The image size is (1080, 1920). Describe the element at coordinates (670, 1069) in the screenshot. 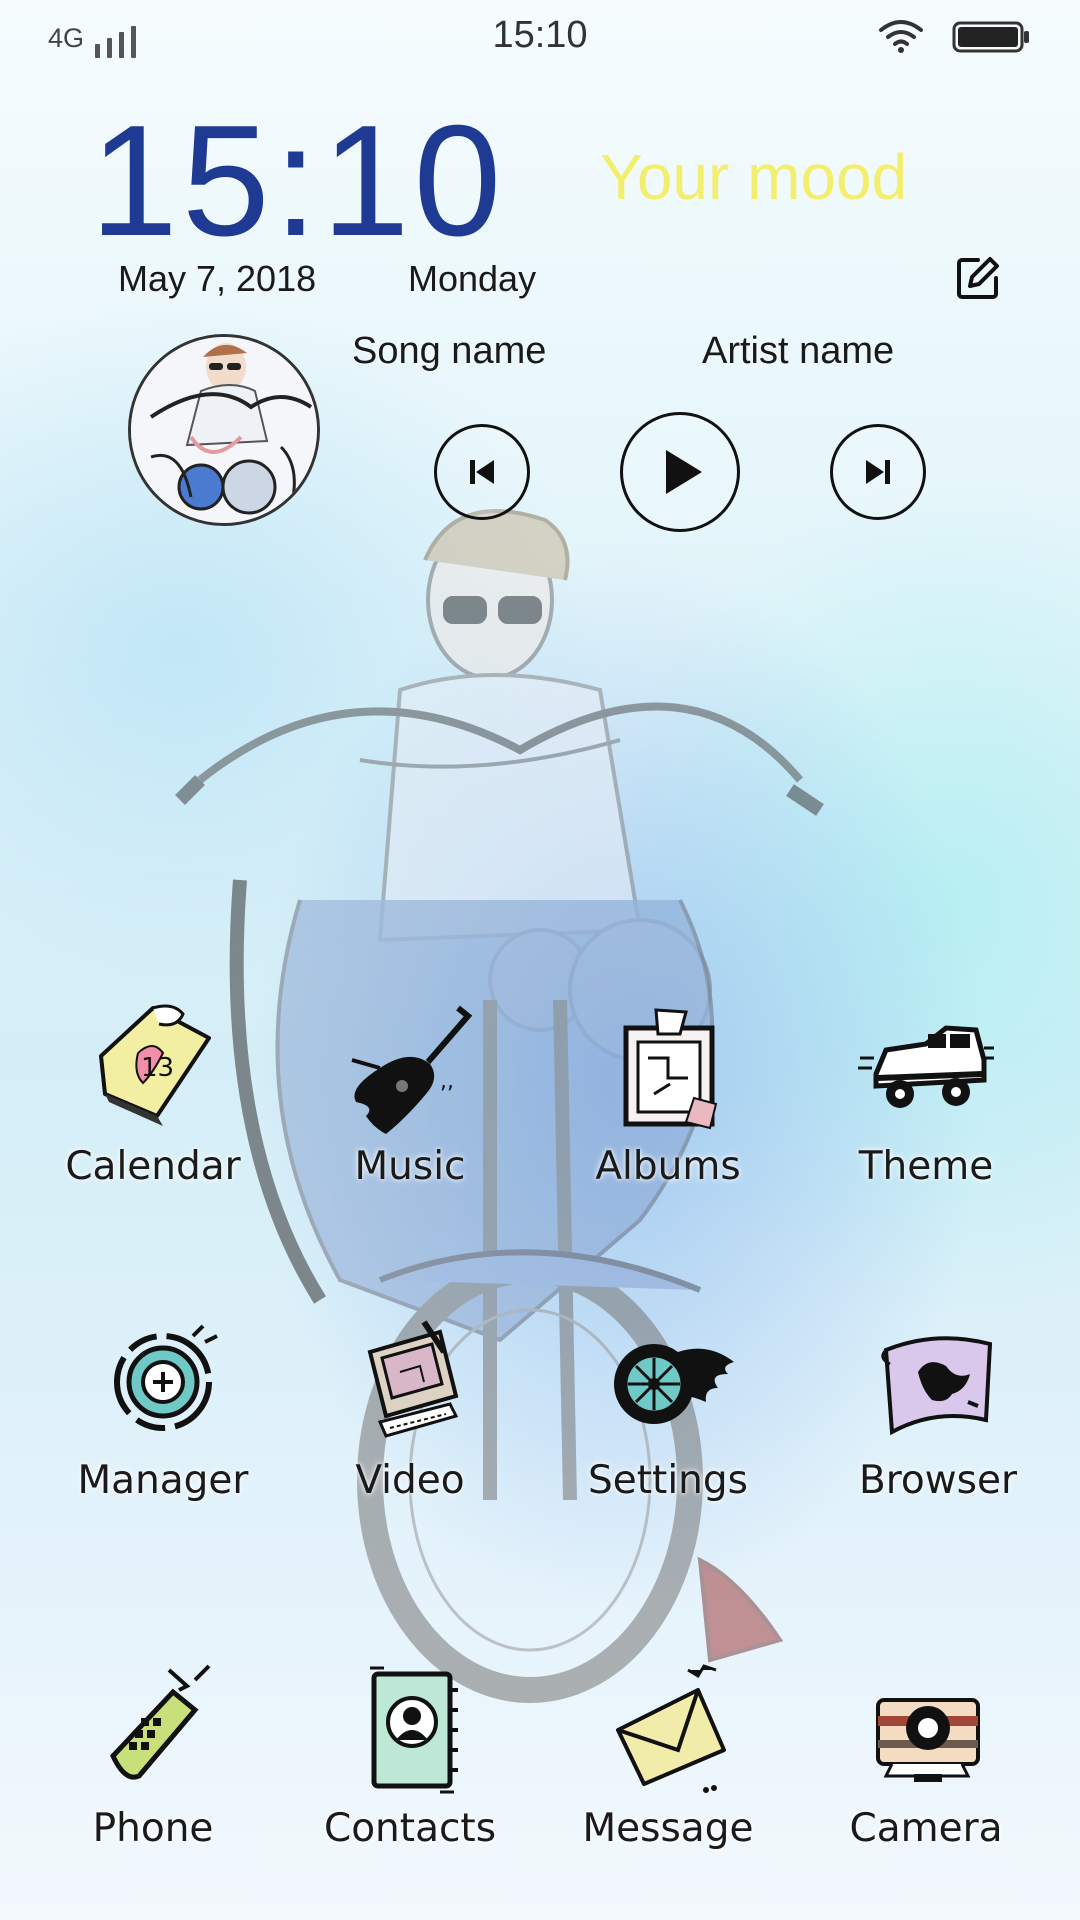

I see `album-icon` at that location.